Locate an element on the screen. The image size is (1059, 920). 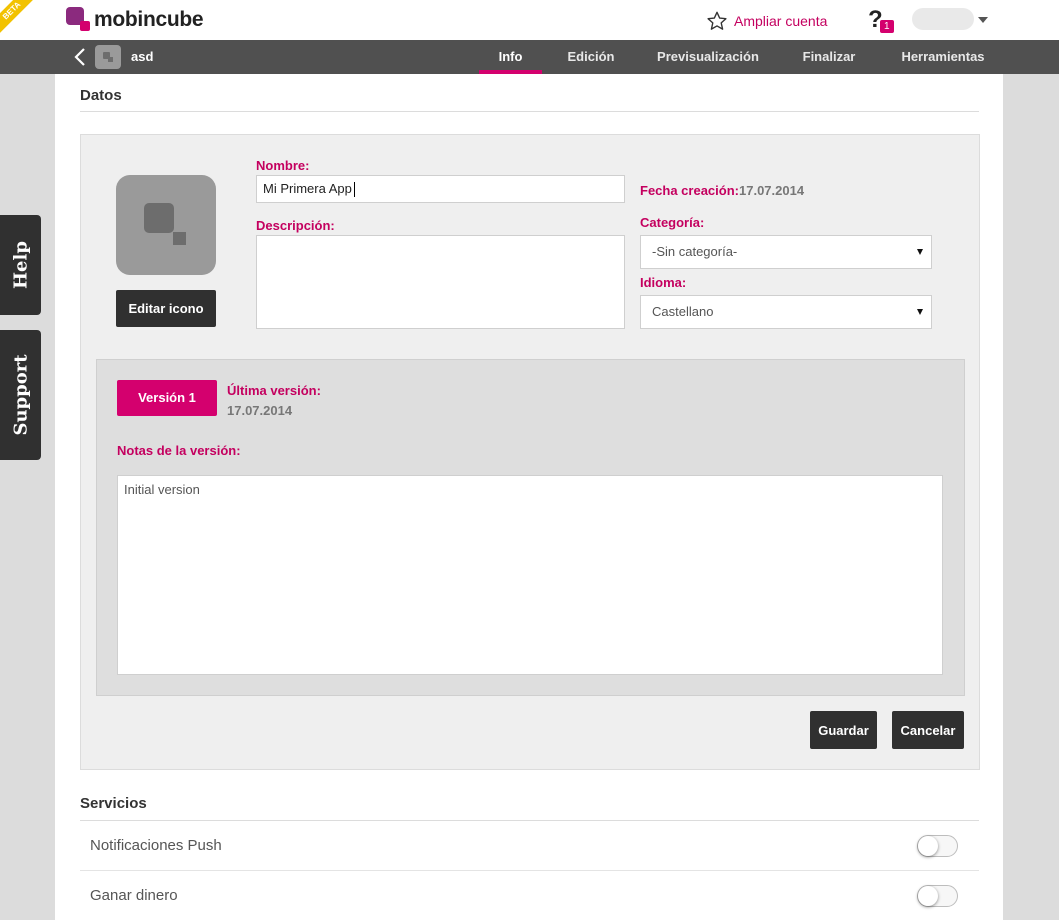
notification-badge: 1 is located at coordinates (887, 26).